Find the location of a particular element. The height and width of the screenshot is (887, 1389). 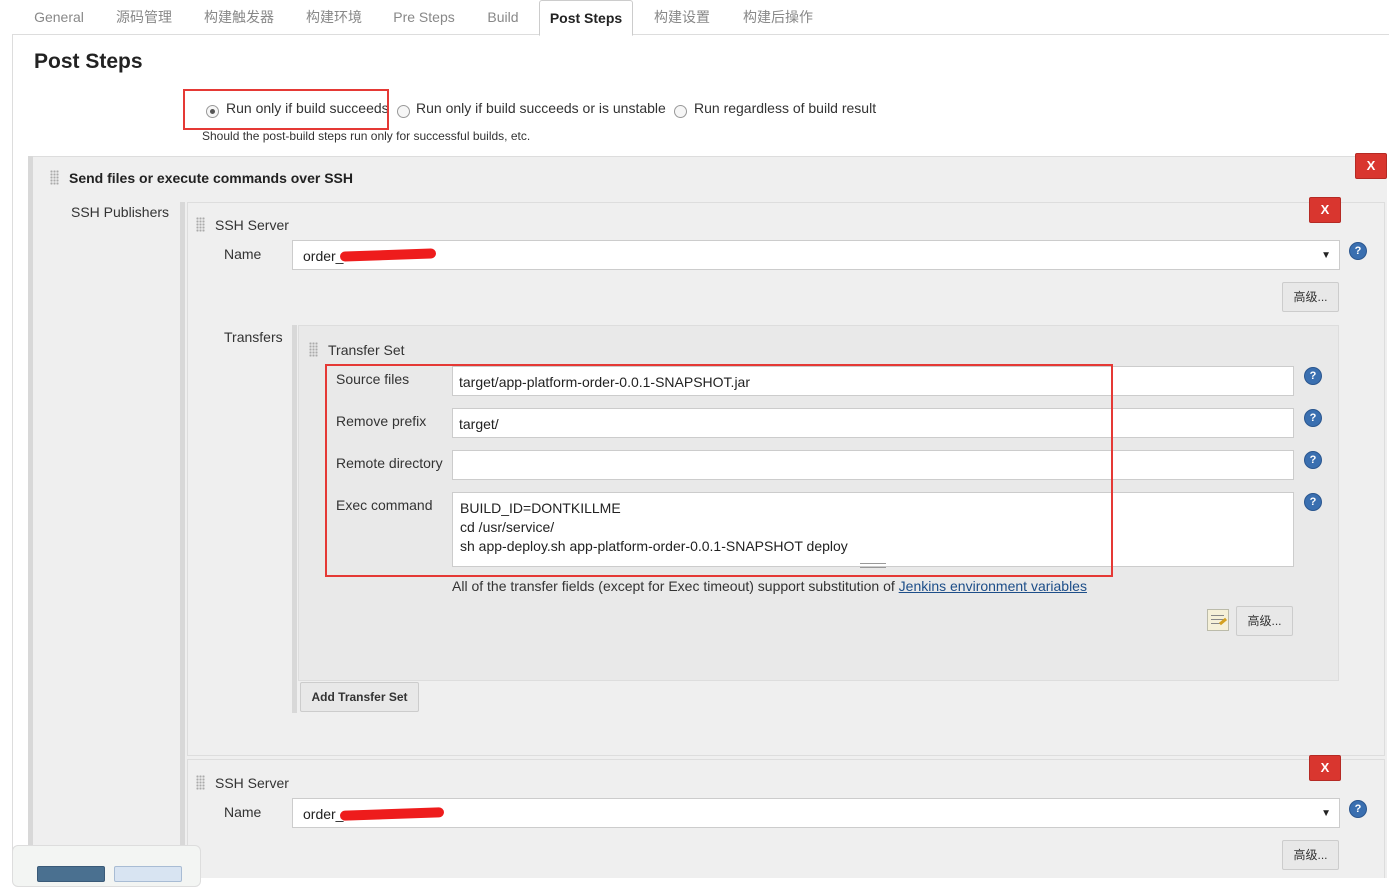

tab-general: General is located at coordinates (59, 17).